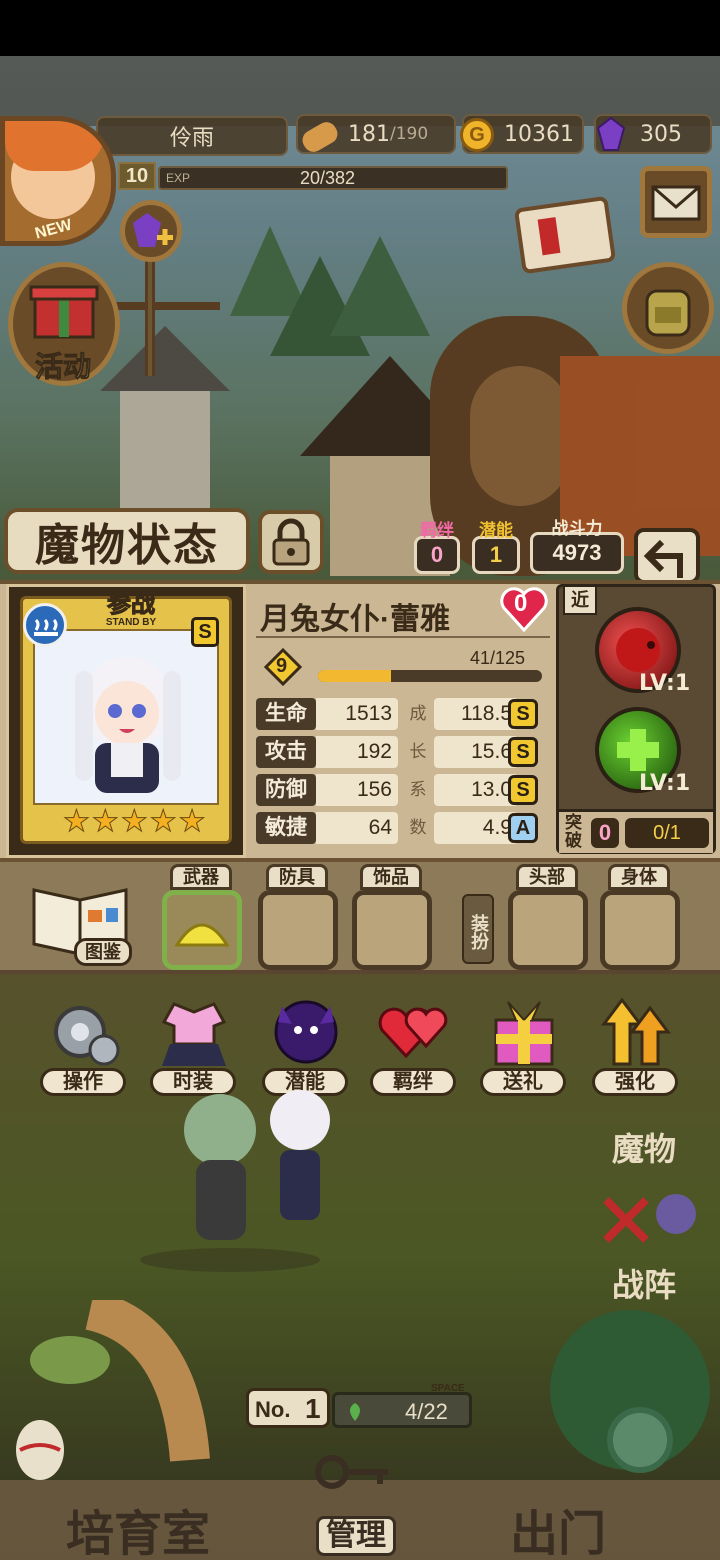 The height and width of the screenshot is (1560, 720). I want to click on growth-value: 15.6, so click(476, 752).